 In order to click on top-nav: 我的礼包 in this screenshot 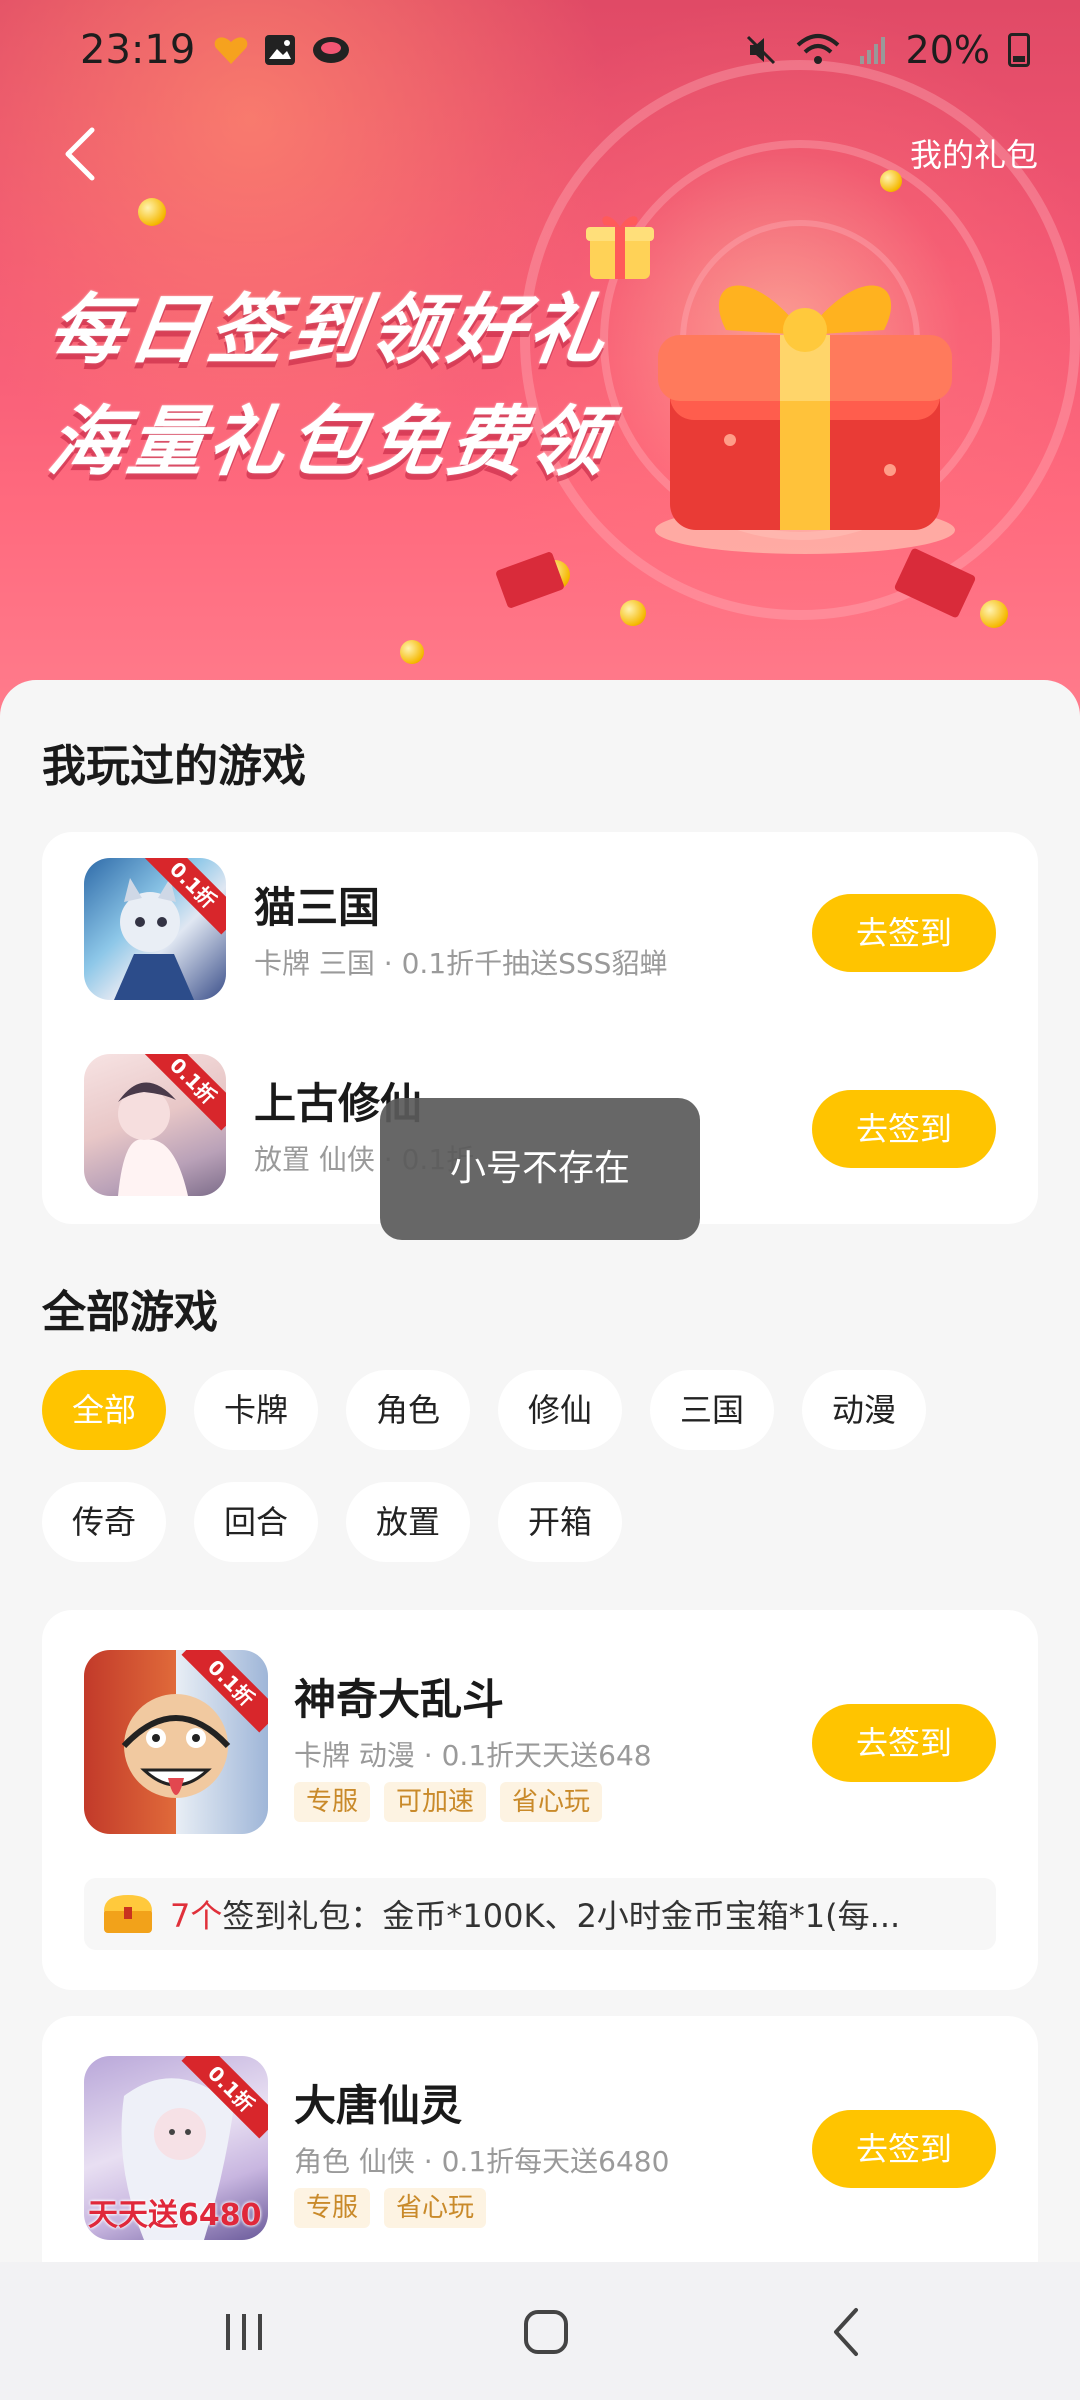, I will do `click(540, 150)`.